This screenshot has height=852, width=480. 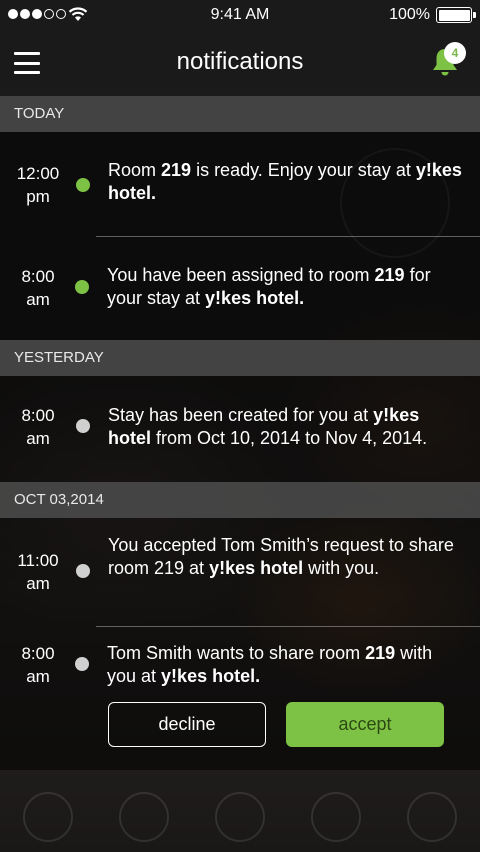 I want to click on message-text: is ready. Enjoy your stay at, so click(x=303, y=170).